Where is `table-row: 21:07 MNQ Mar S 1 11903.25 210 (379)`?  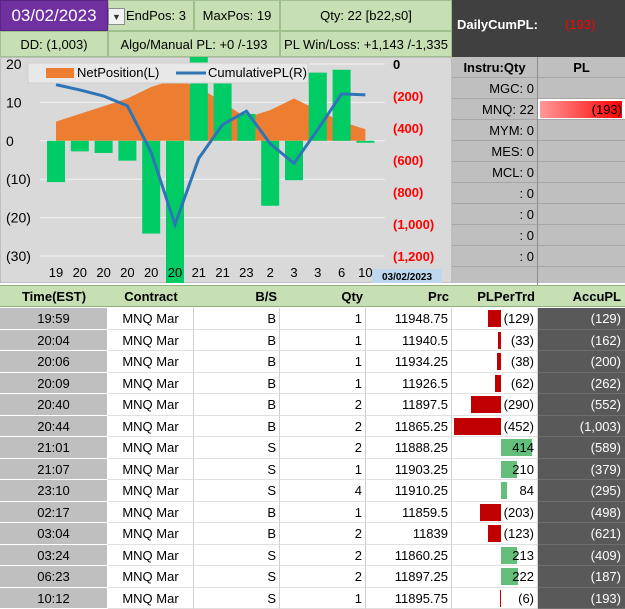
table-row: 21:07 MNQ Mar S 1 11903.25 210 (379) is located at coordinates (312, 469).